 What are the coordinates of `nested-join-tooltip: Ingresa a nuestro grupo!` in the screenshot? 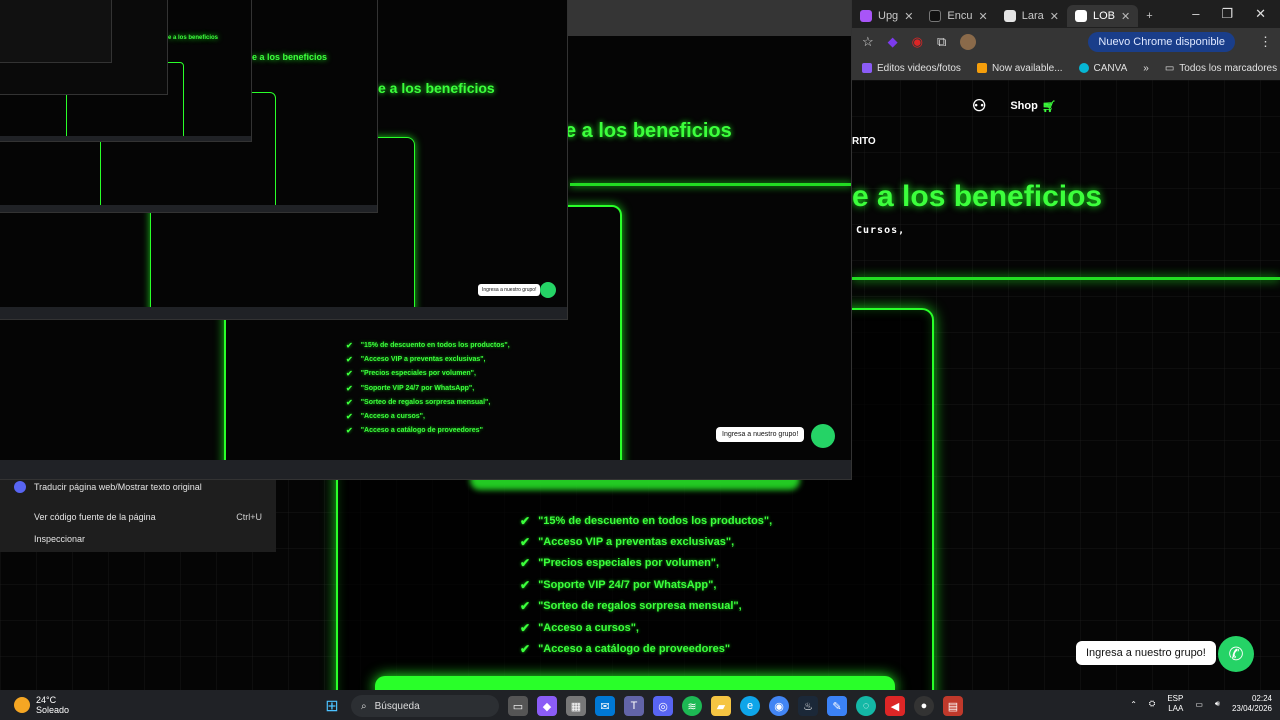 It's located at (760, 434).